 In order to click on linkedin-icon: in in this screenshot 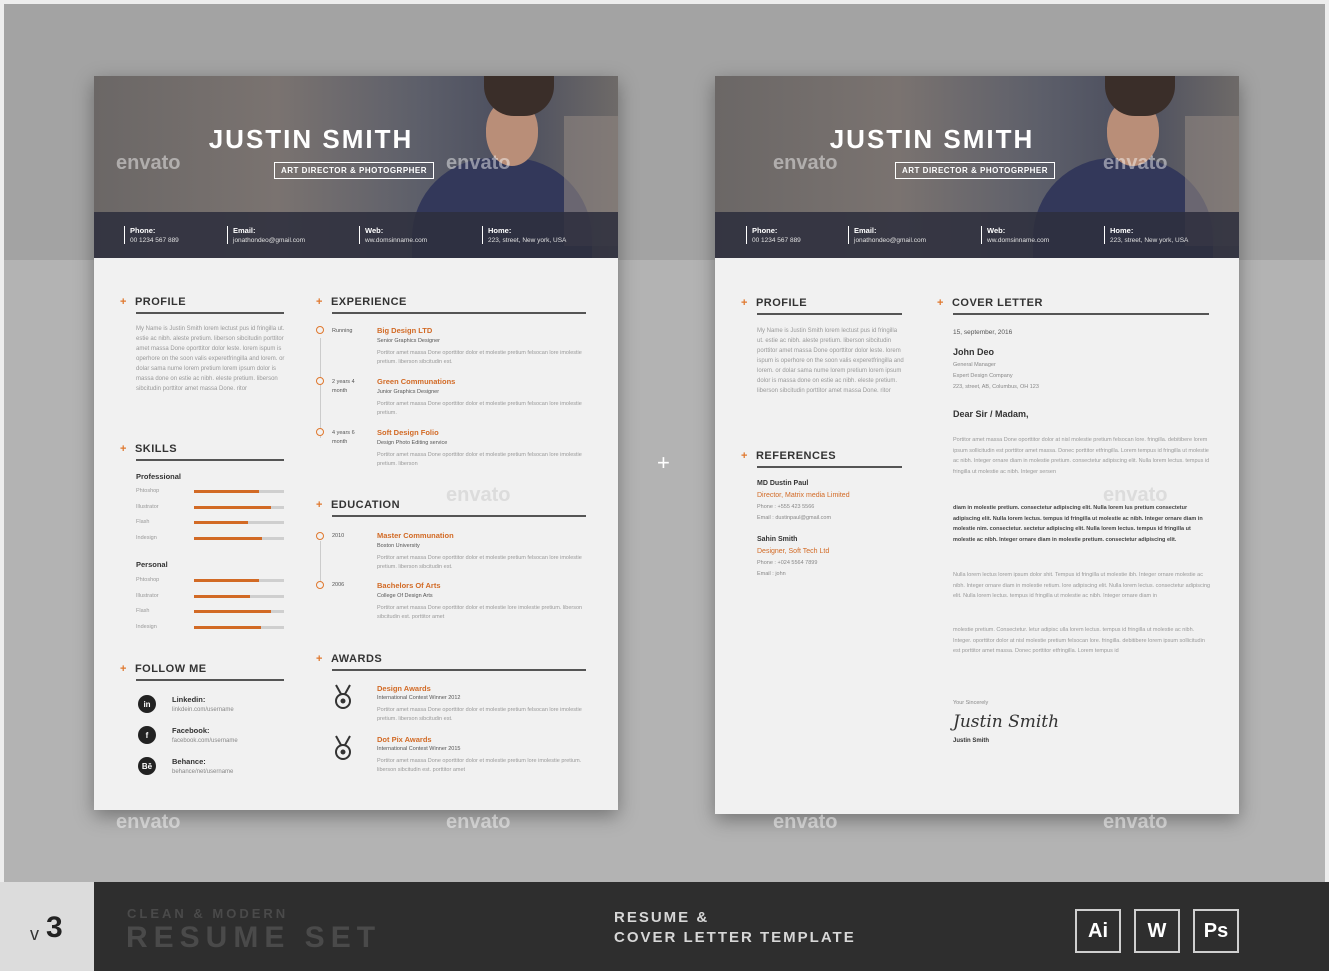, I will do `click(147, 704)`.